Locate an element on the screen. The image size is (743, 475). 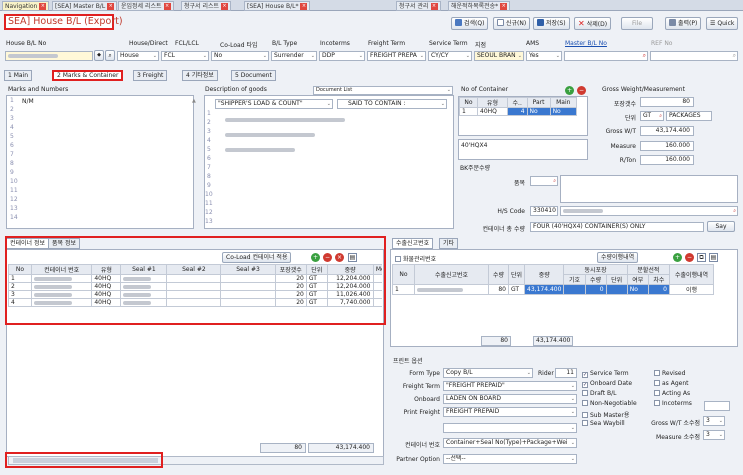
form-type-select: Copy B/L ⌄ is located at coordinates (488, 373).